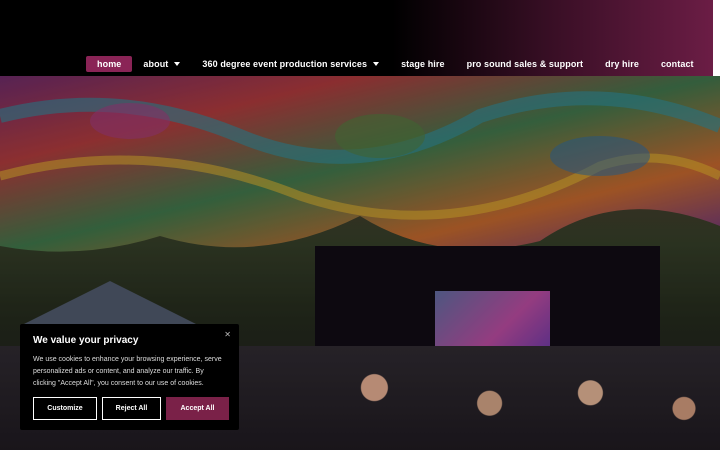 The width and height of the screenshot is (720, 450). What do you see at coordinates (65, 408) in the screenshot?
I see `customize-button: Customize` at bounding box center [65, 408].